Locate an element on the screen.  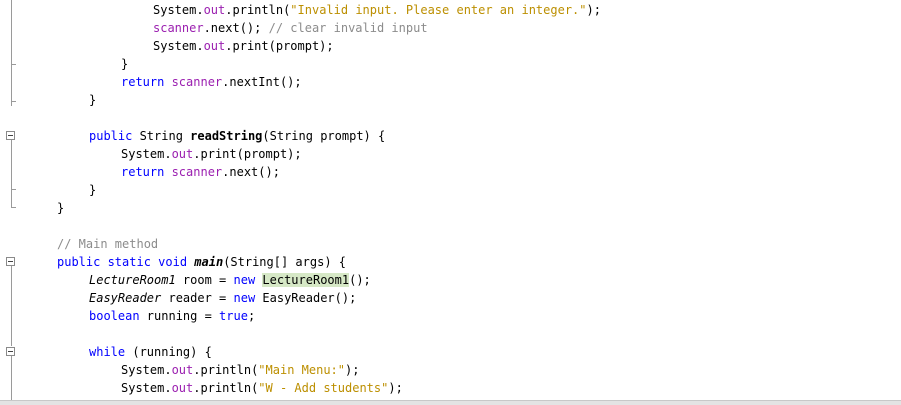
code-line: return scanner.nextInt(); is located at coordinates (211, 82).